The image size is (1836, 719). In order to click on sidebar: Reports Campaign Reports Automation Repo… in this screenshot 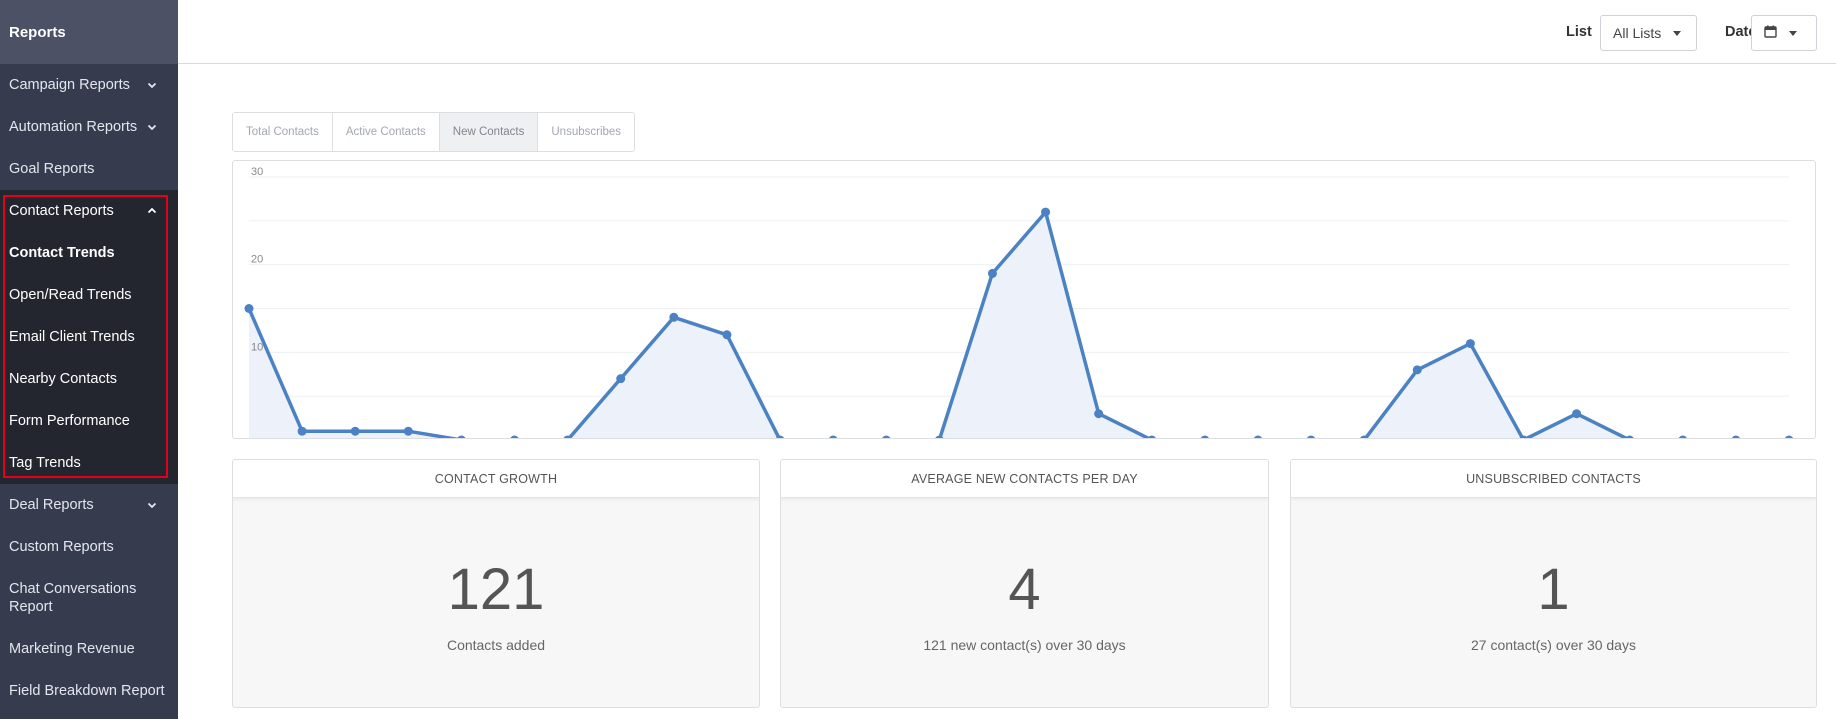, I will do `click(89, 359)`.